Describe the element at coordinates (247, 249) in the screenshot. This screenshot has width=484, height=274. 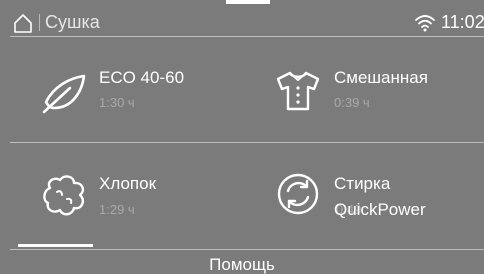
I see `footer-divider` at that location.